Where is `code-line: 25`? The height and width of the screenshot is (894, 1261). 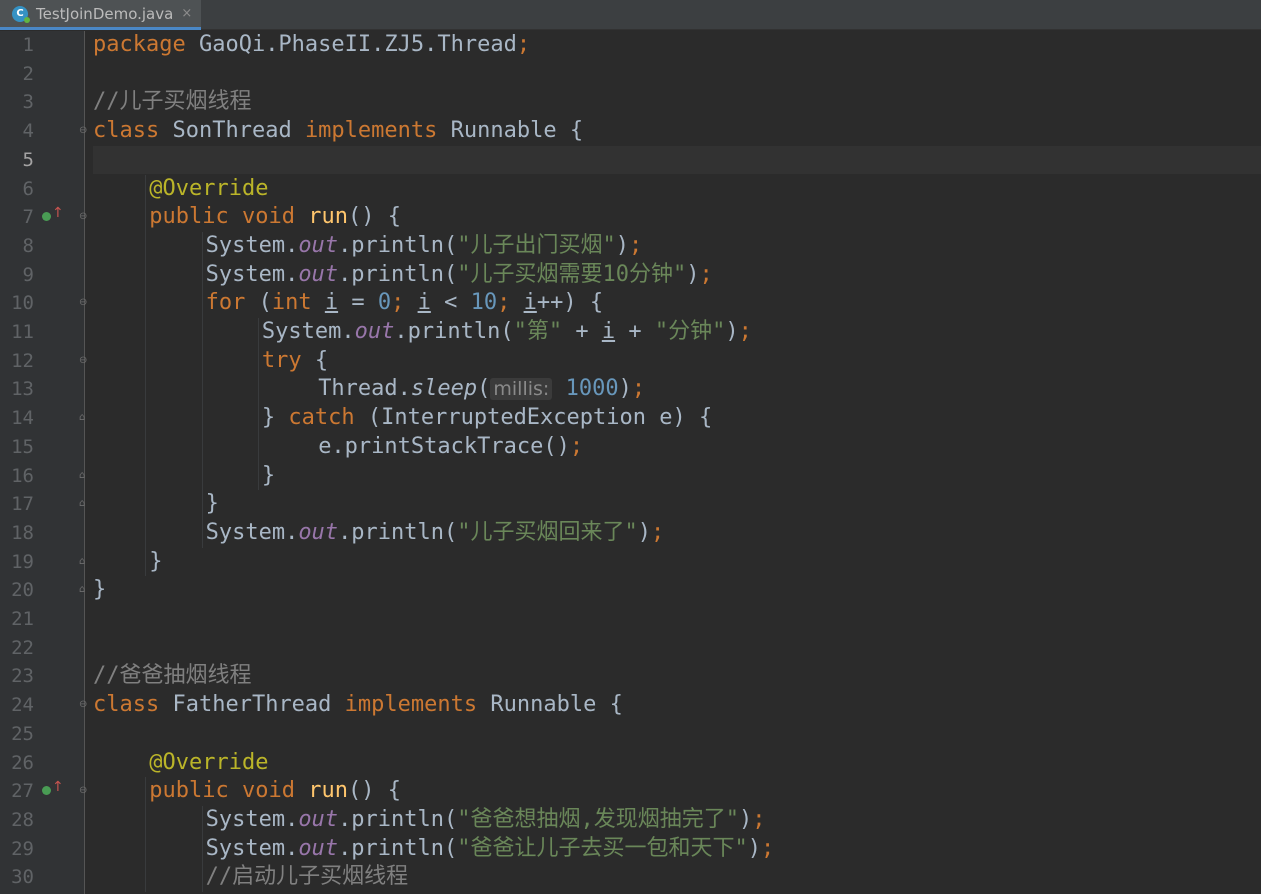 code-line: 25 is located at coordinates (630, 734).